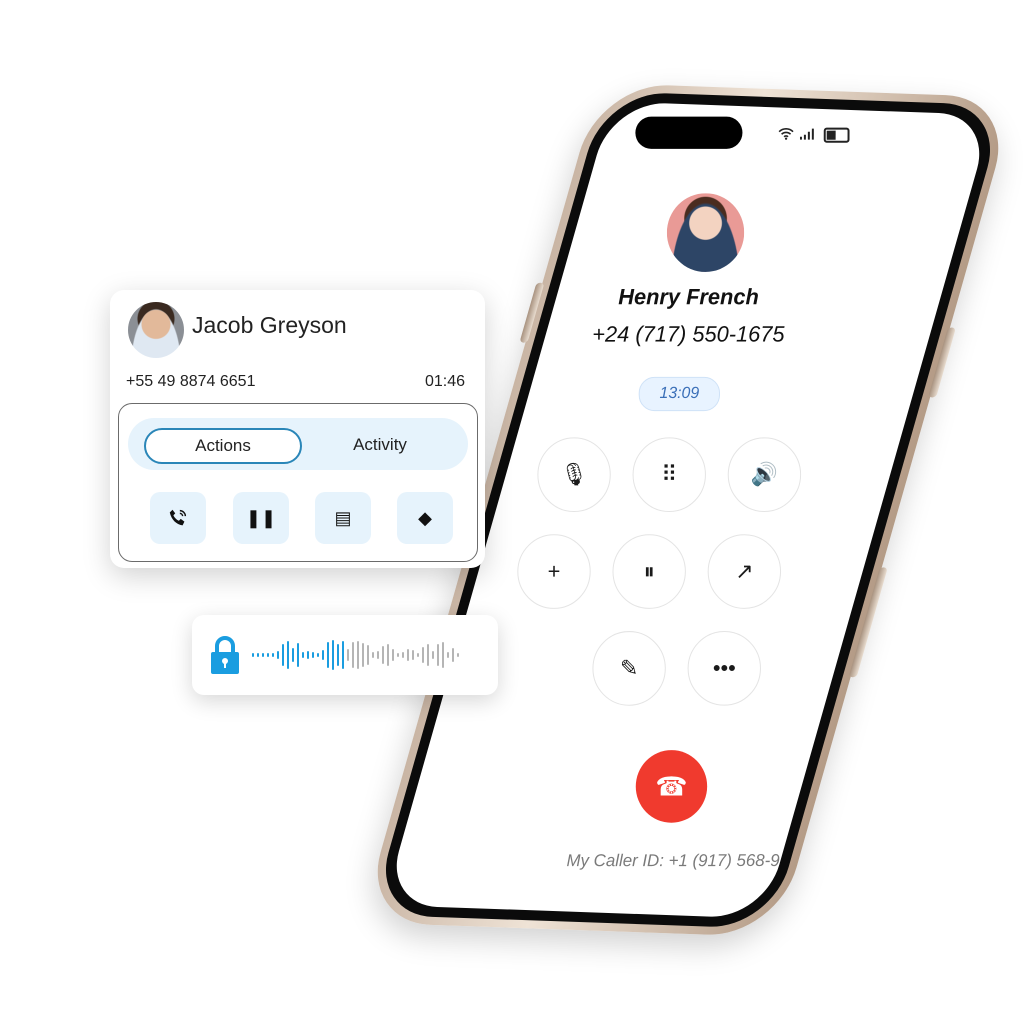 The image size is (1024, 1024). I want to click on more-icon: •••, so click(724, 668).